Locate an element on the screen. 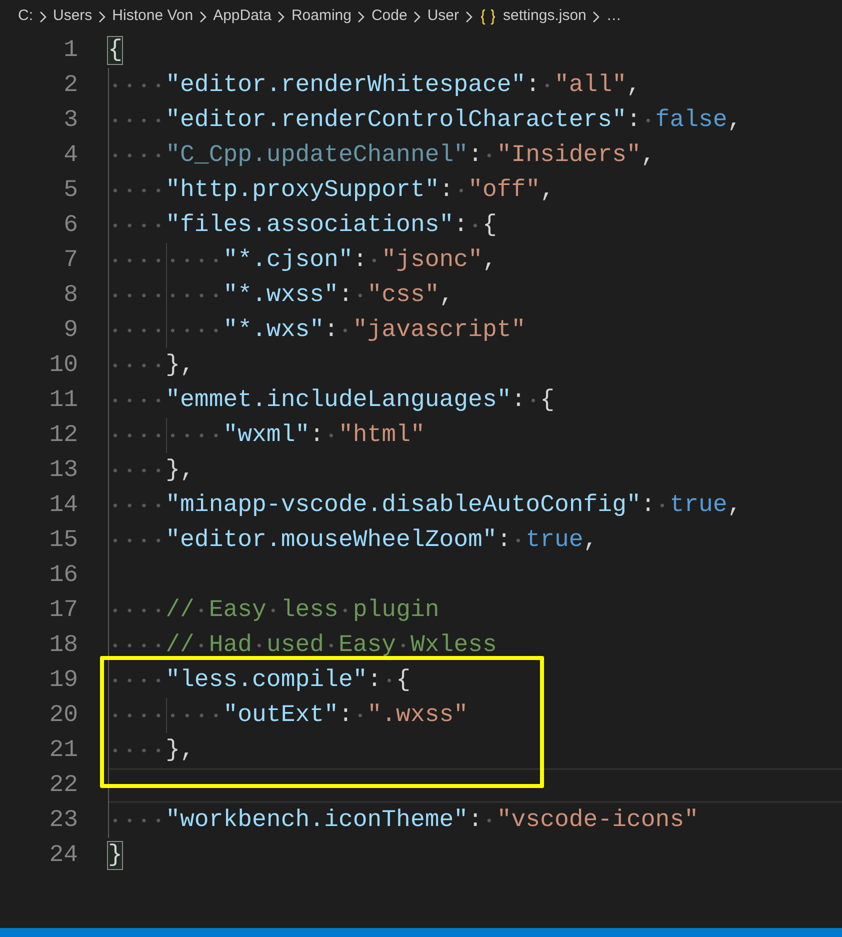 This screenshot has height=937, width=842. line-number: 19 is located at coordinates (63, 681).